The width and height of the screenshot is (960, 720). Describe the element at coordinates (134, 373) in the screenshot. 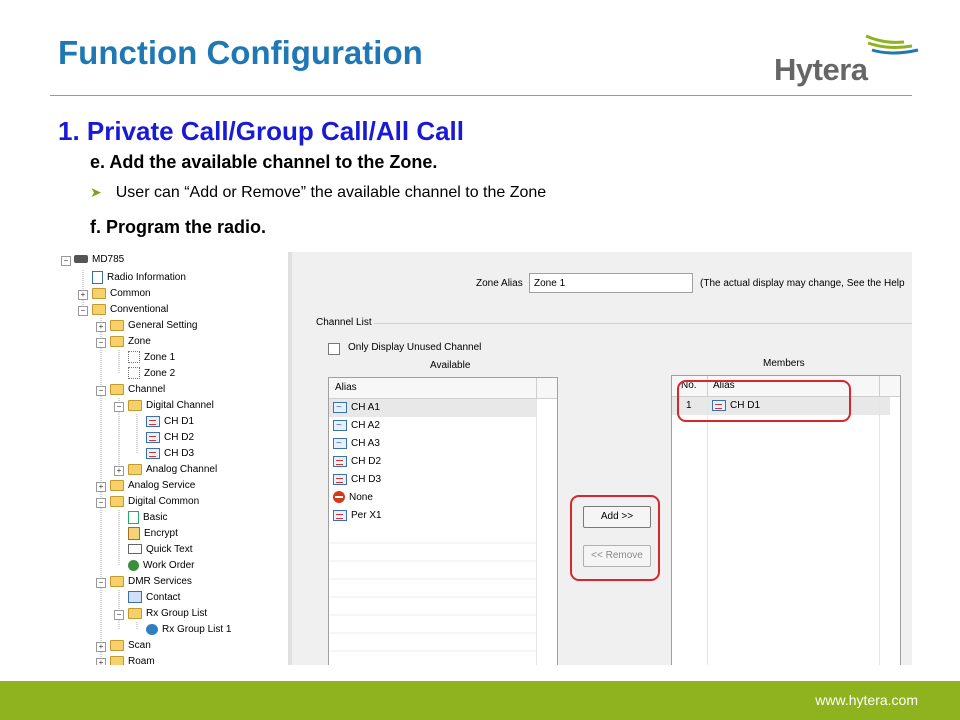

I see `zone-icon` at that location.